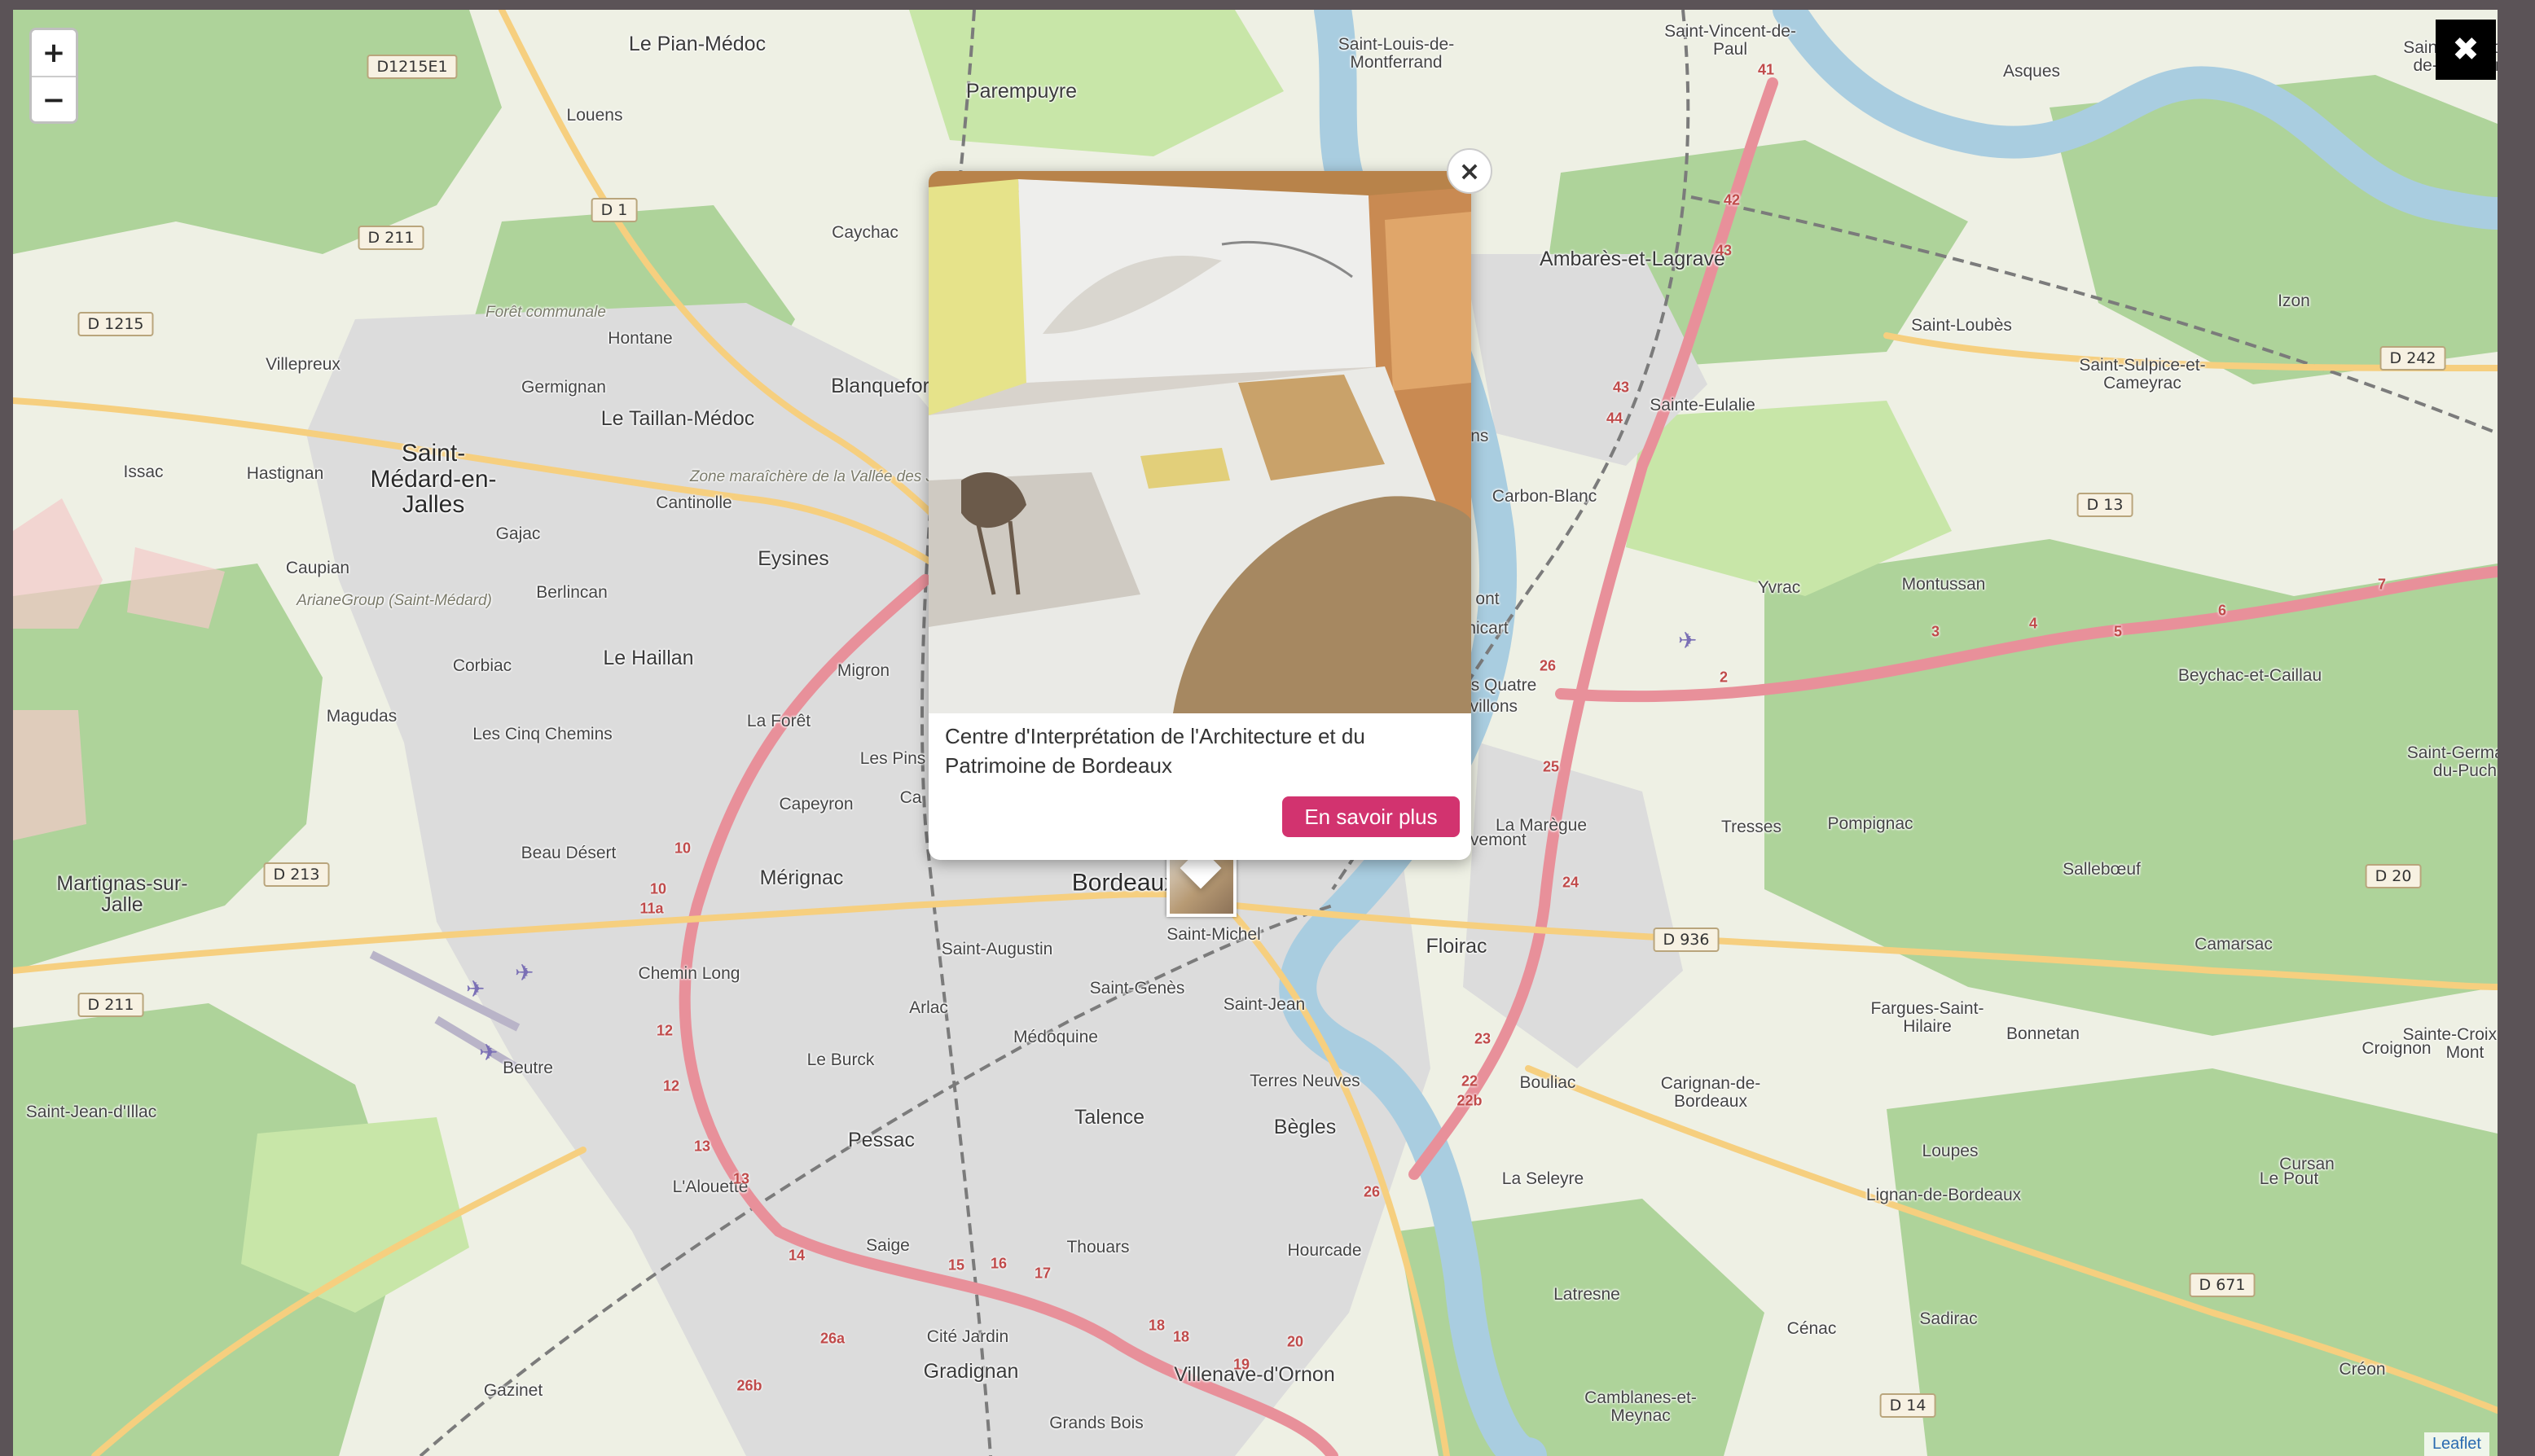  Describe the element at coordinates (779, 721) in the screenshot. I see `place-label: La Forêt` at that location.